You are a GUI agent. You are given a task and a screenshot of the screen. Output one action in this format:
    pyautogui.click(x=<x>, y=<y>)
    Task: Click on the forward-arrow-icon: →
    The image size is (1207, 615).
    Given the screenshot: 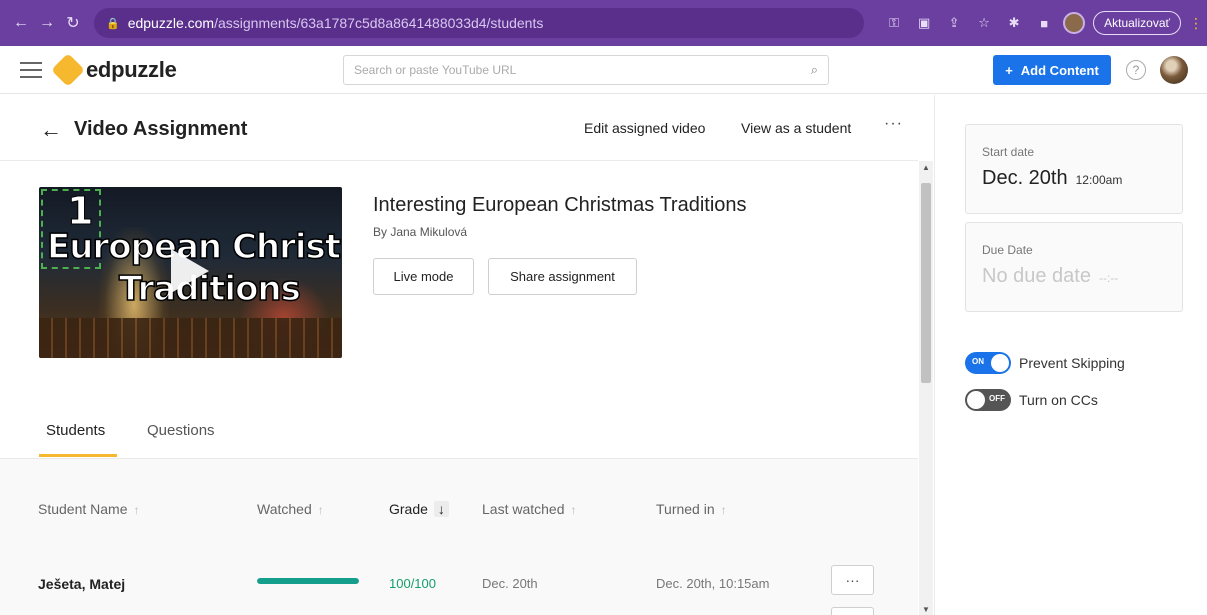 What is the action you would take?
    pyautogui.click(x=47, y=23)
    